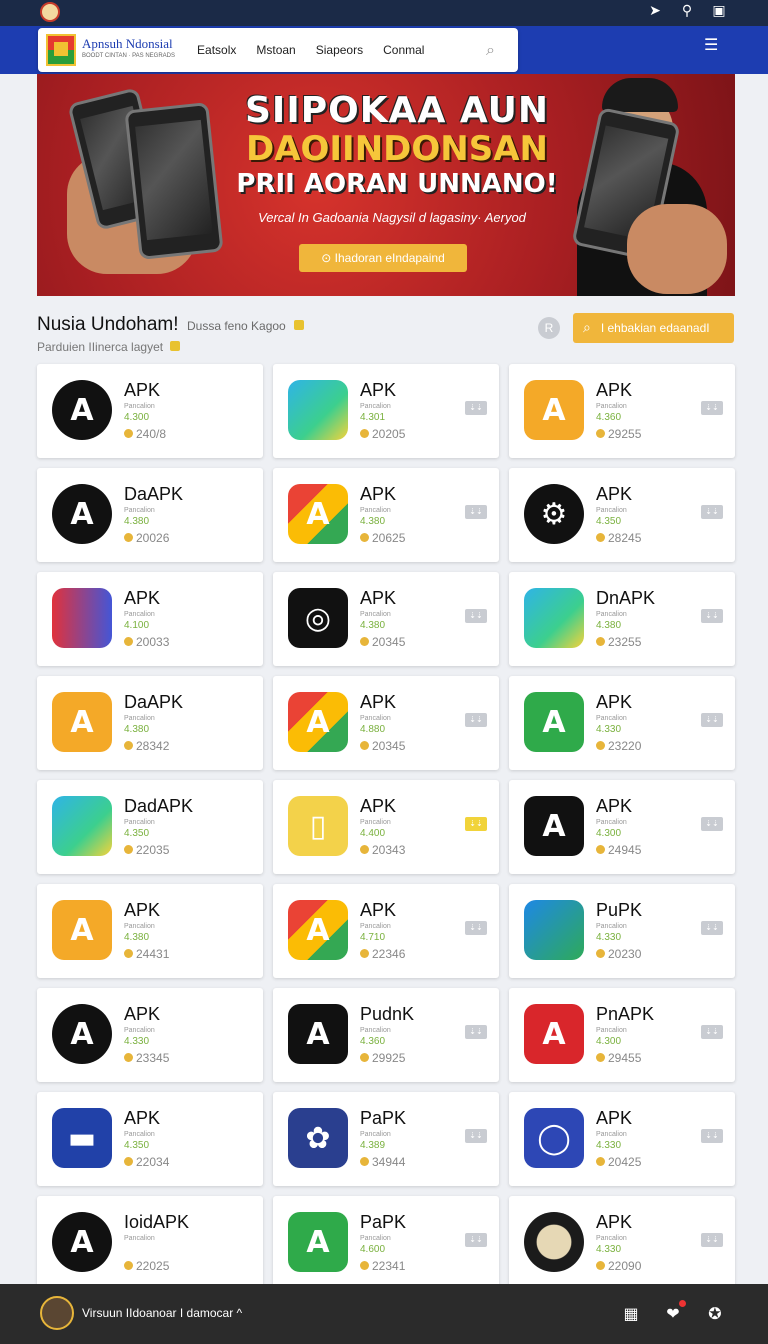  I want to click on blue-card-app-icon: ▬, so click(82, 1138).